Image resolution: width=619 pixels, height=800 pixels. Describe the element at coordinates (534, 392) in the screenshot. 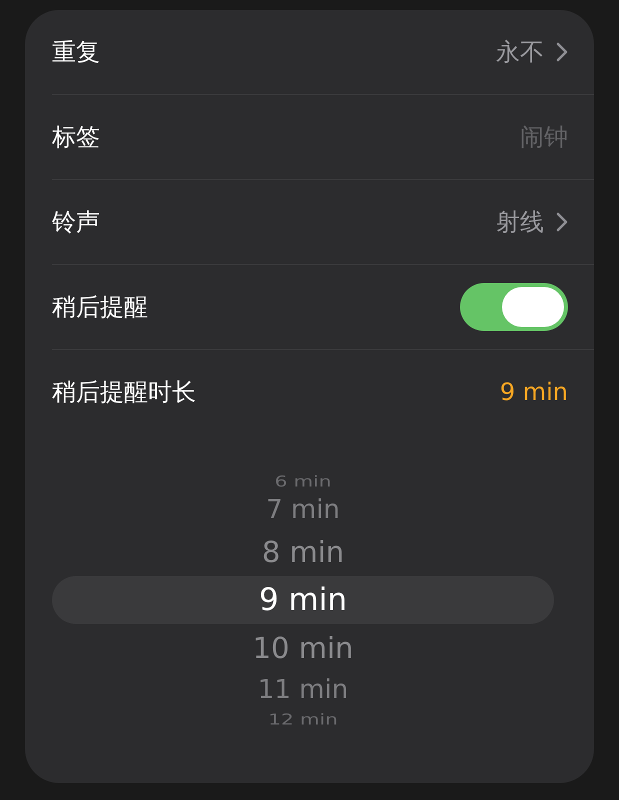

I see `row-value: 9 min` at that location.